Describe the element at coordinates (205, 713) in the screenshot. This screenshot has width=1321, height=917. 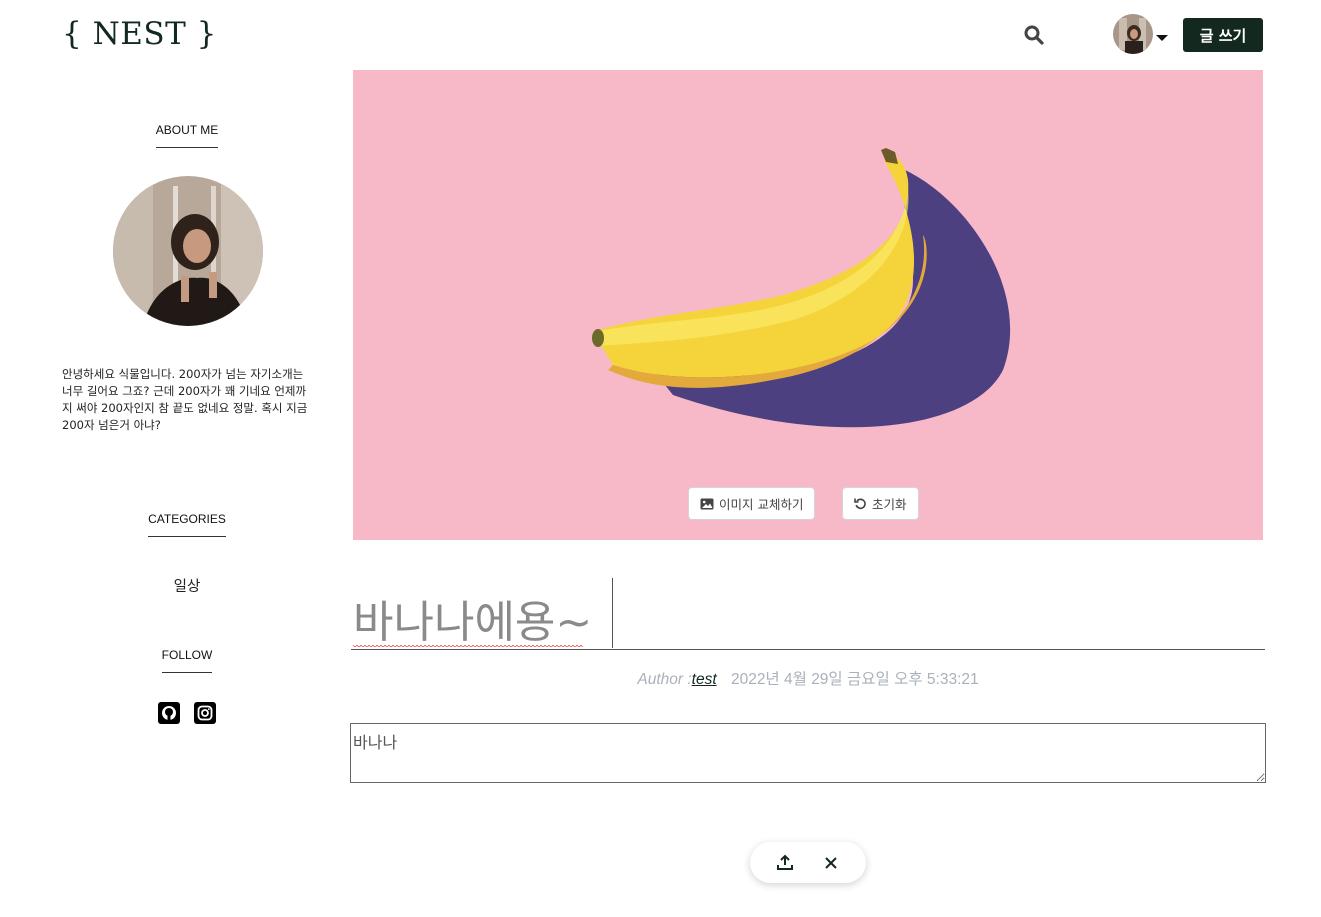
I see `instagram-icon` at that location.